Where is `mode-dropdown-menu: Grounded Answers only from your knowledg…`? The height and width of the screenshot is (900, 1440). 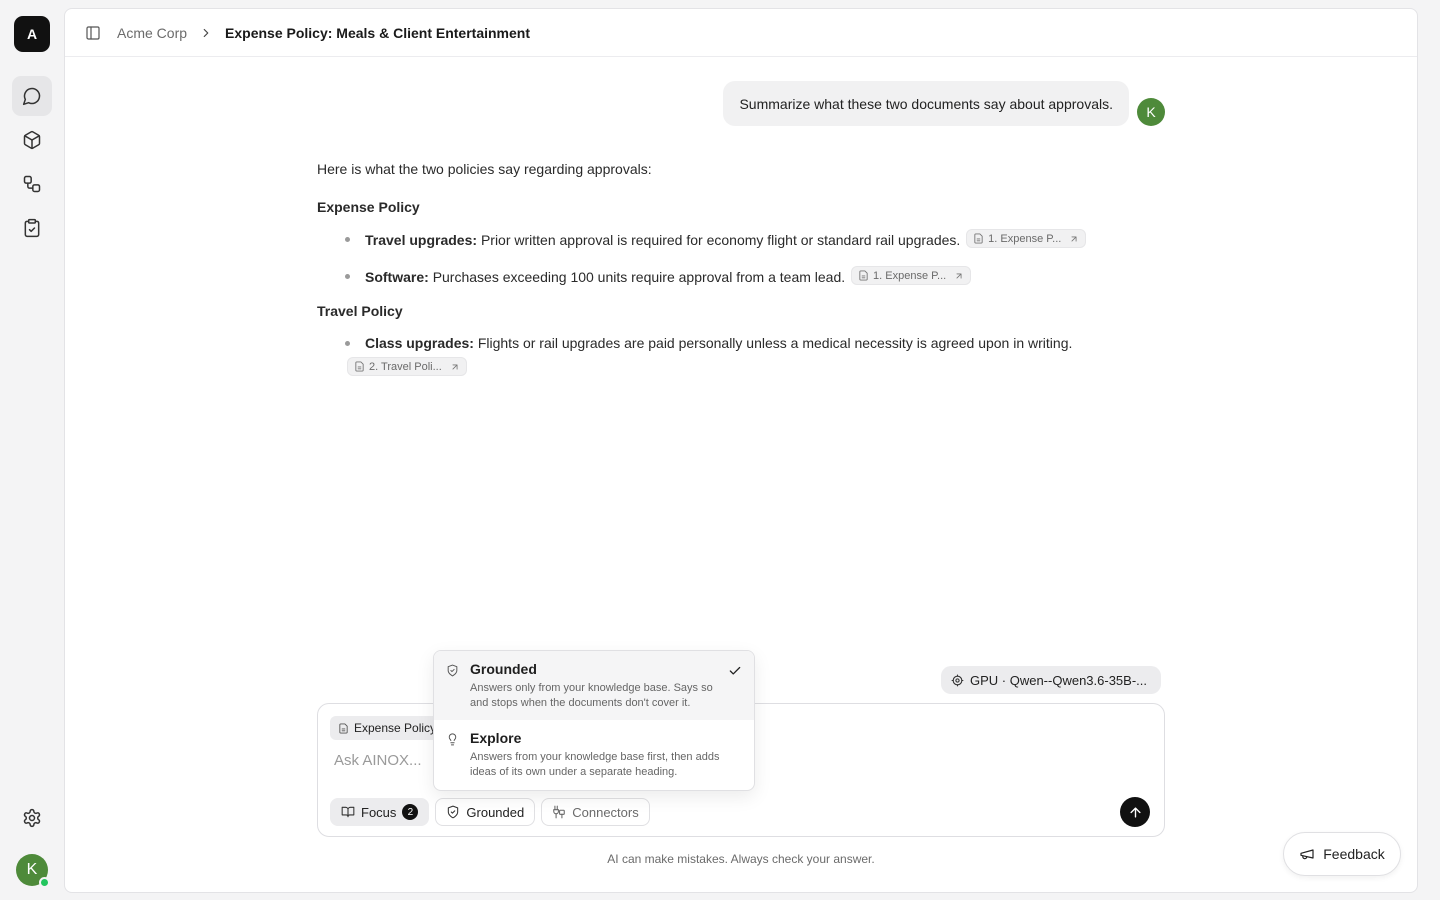 mode-dropdown-menu: Grounded Answers only from your knowledg… is located at coordinates (594, 720).